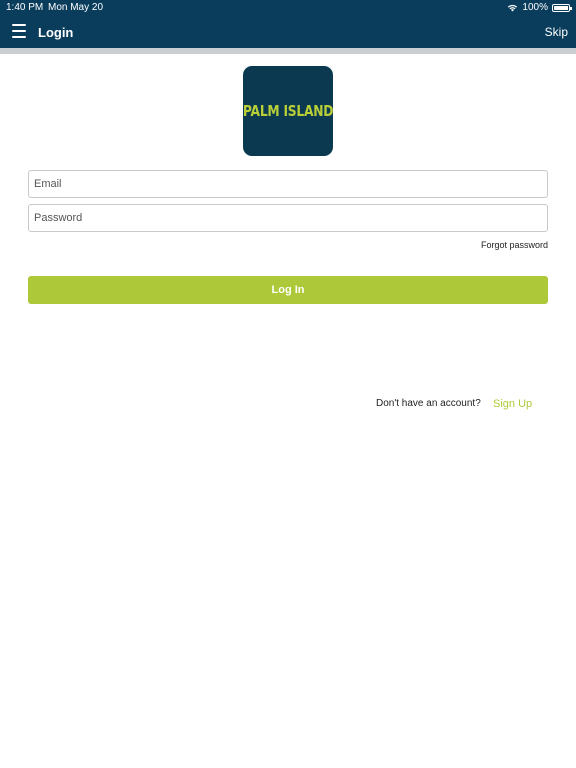  I want to click on signup-link: Sign Up, so click(512, 404).